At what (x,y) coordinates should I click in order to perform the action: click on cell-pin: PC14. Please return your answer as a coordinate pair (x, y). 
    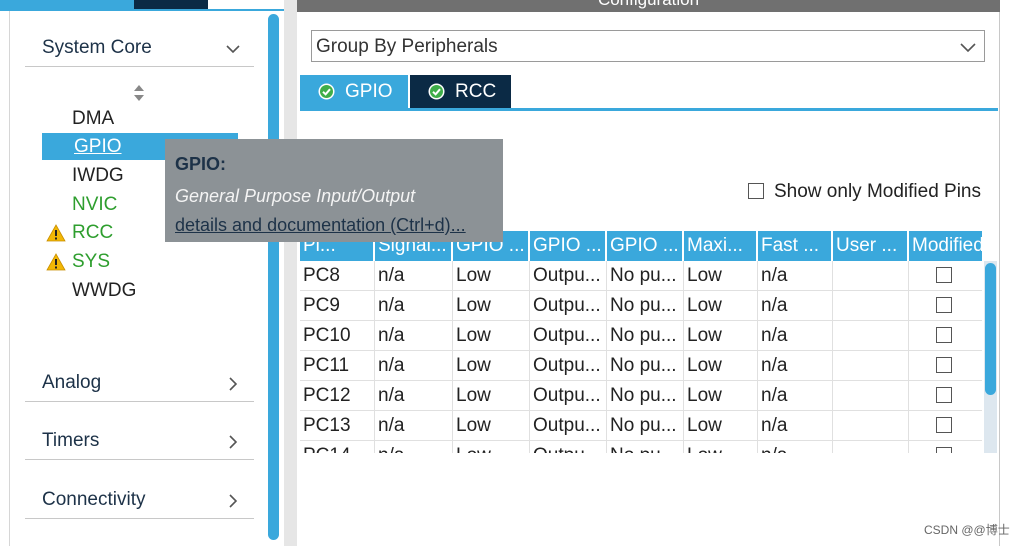
    Looking at the image, I should click on (337, 447).